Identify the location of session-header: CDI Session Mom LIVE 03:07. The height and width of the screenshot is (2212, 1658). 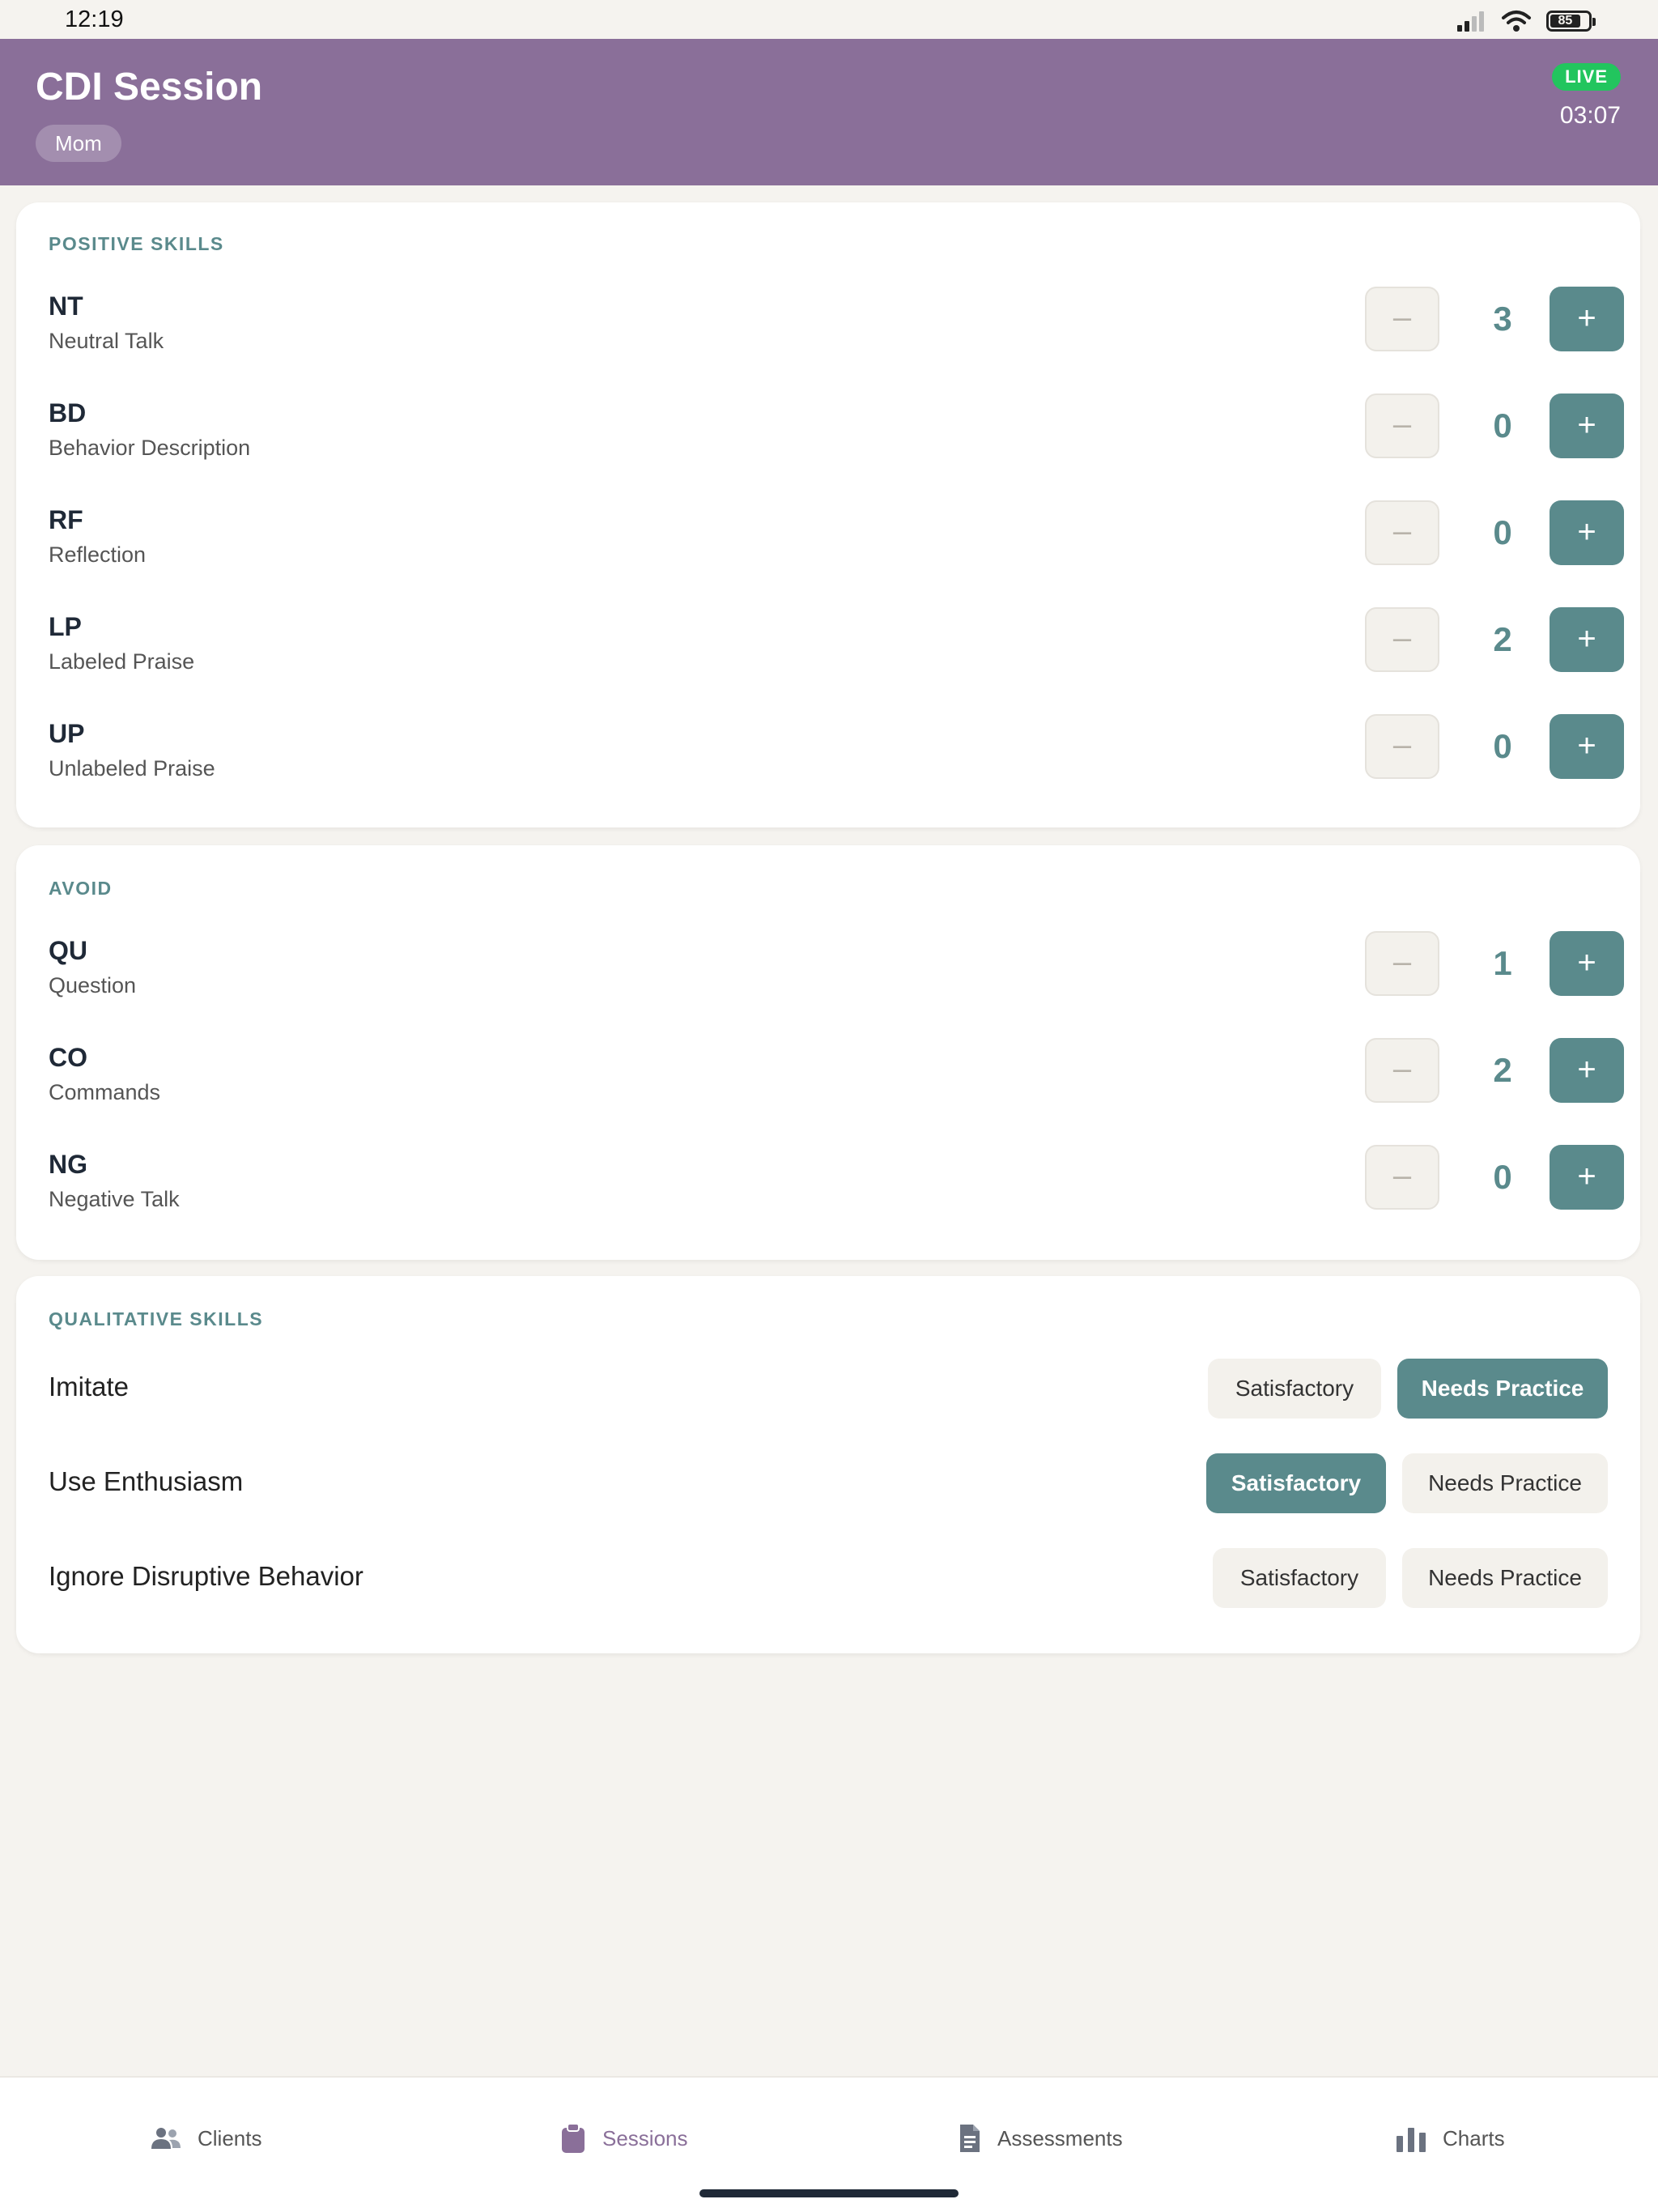
(829, 112).